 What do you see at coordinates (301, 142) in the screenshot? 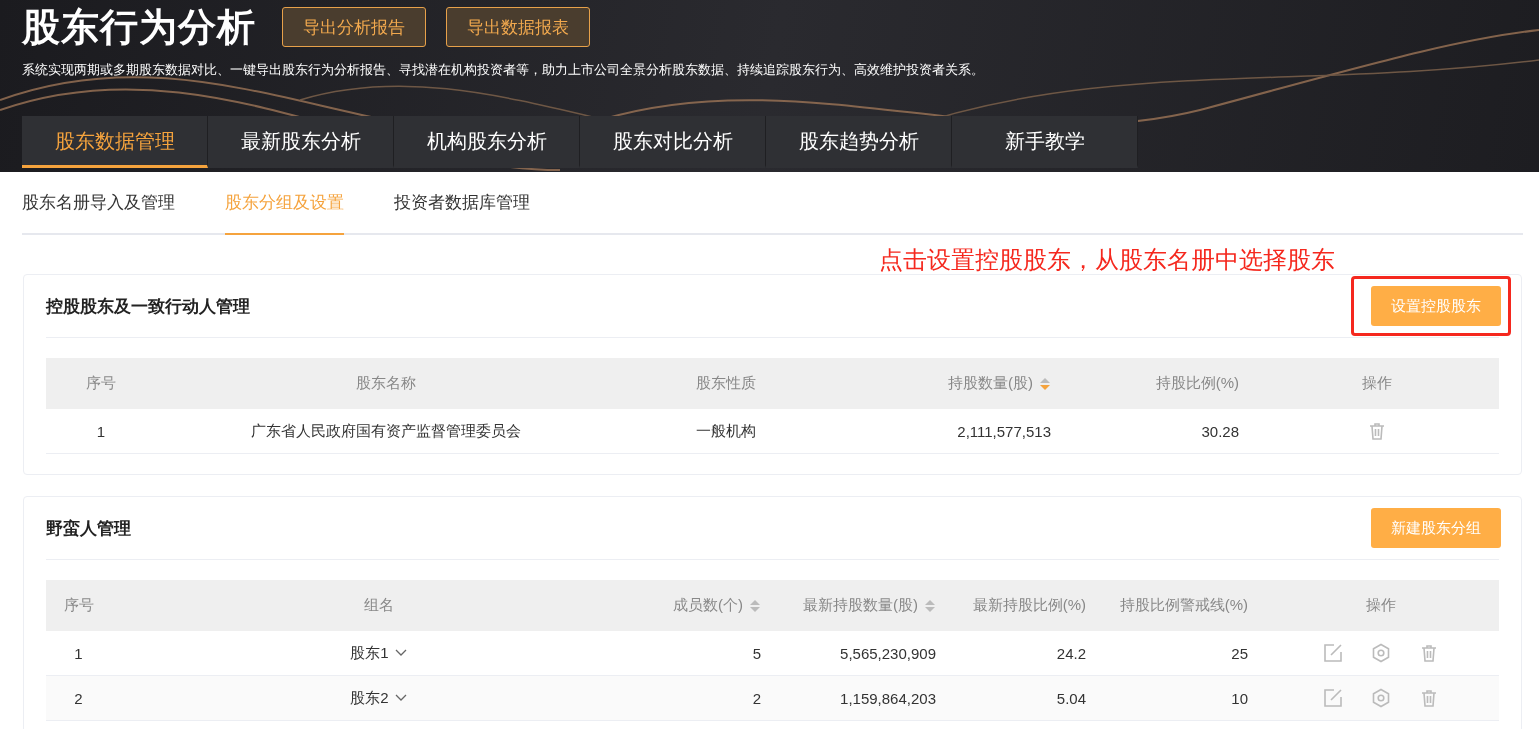
I see `main-tab: 最新股东分析` at bounding box center [301, 142].